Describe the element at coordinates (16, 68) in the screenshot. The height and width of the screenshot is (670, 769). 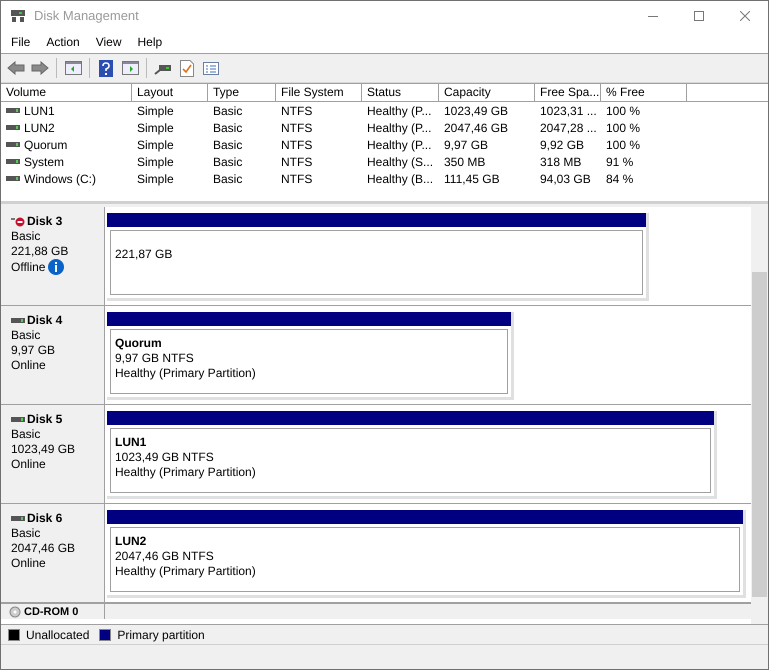
I see `left-arrow-icon` at that location.